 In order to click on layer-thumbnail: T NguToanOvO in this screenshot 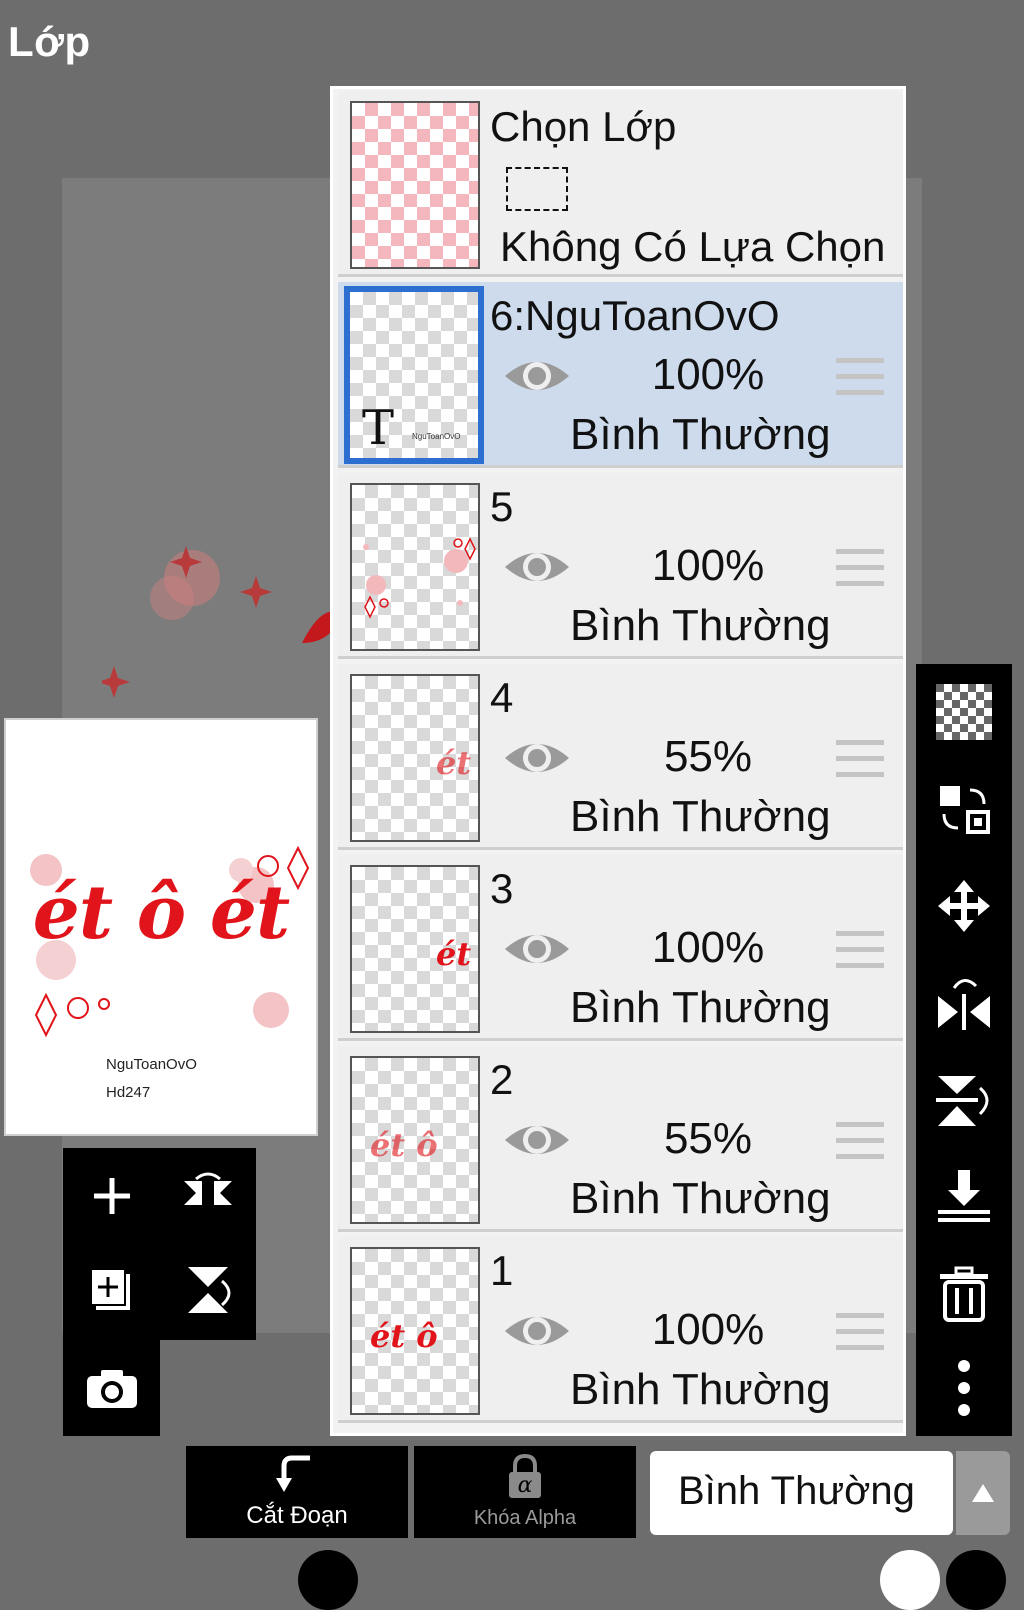, I will do `click(414, 375)`.